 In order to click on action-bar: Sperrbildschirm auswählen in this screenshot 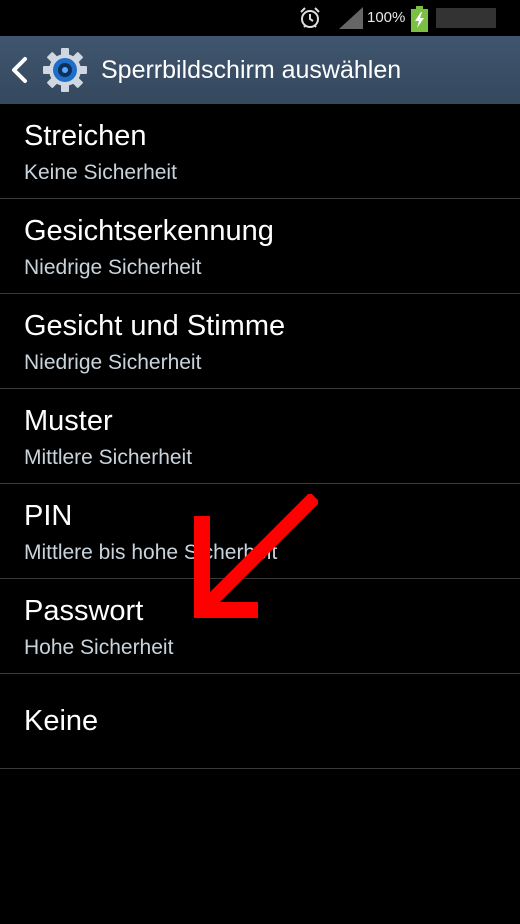, I will do `click(260, 70)`.